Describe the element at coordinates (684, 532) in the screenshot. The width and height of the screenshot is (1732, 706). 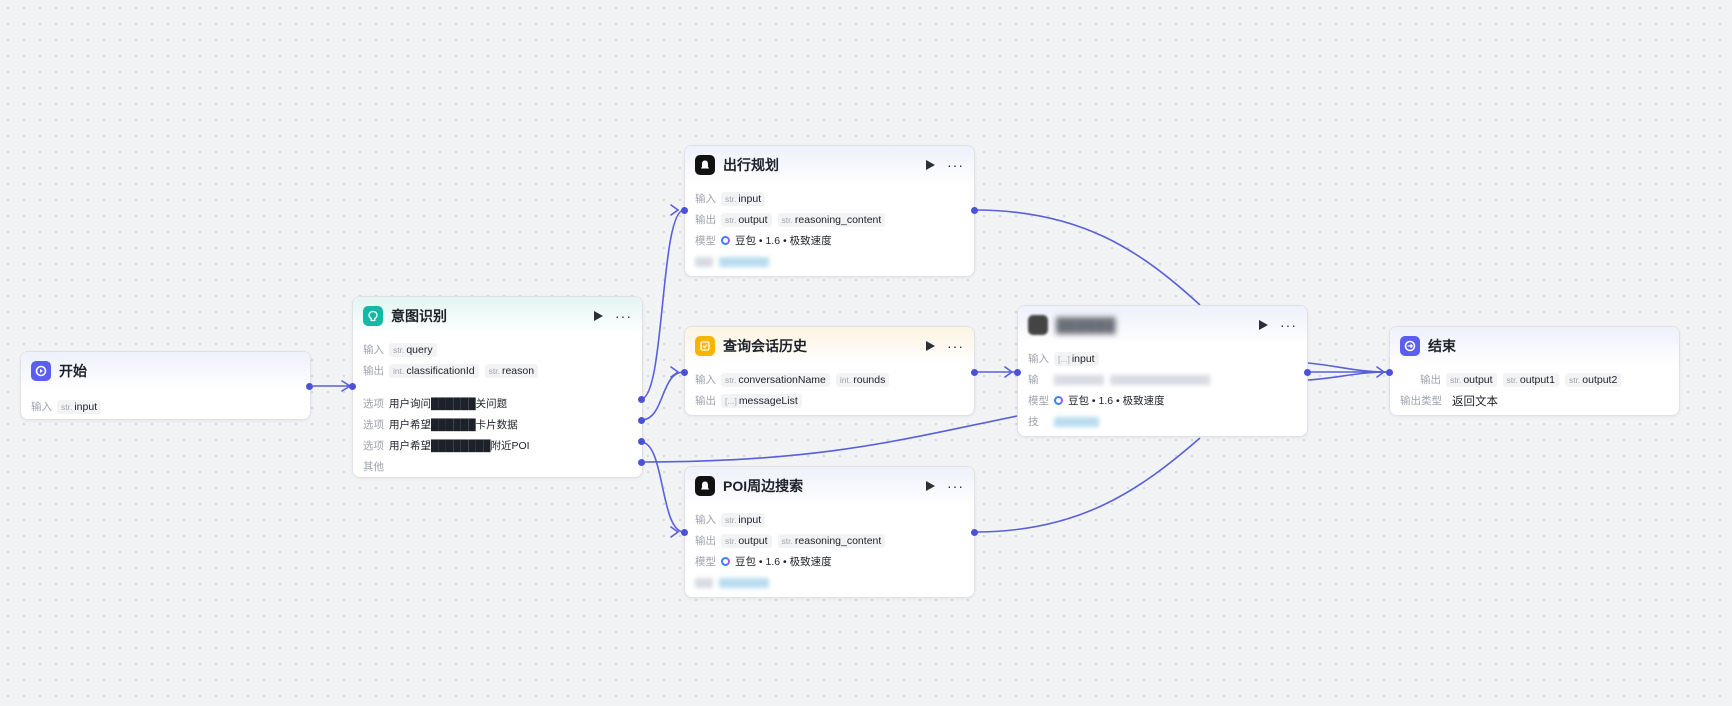
I see `poi-in-port` at that location.